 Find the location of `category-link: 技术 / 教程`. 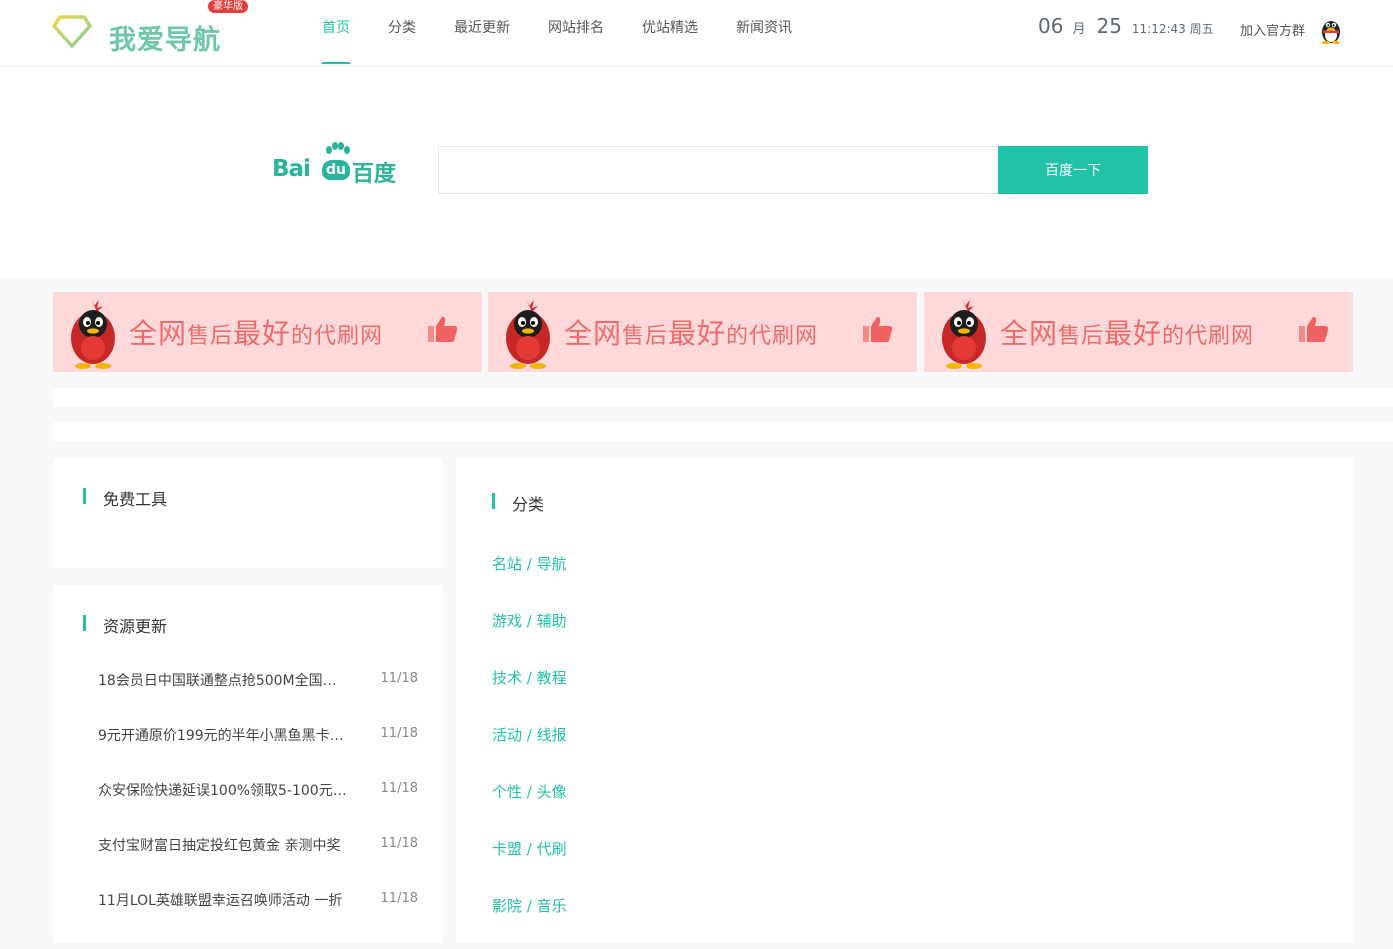

category-link: 技术 / 教程 is located at coordinates (529, 677).